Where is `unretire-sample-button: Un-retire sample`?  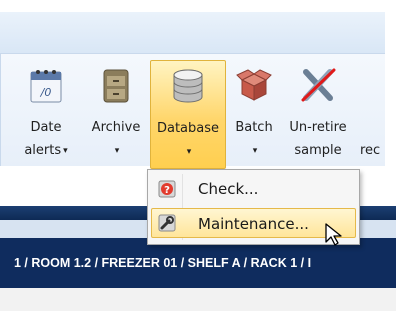 unretire-sample-button: Un-retire sample is located at coordinates (318, 114).